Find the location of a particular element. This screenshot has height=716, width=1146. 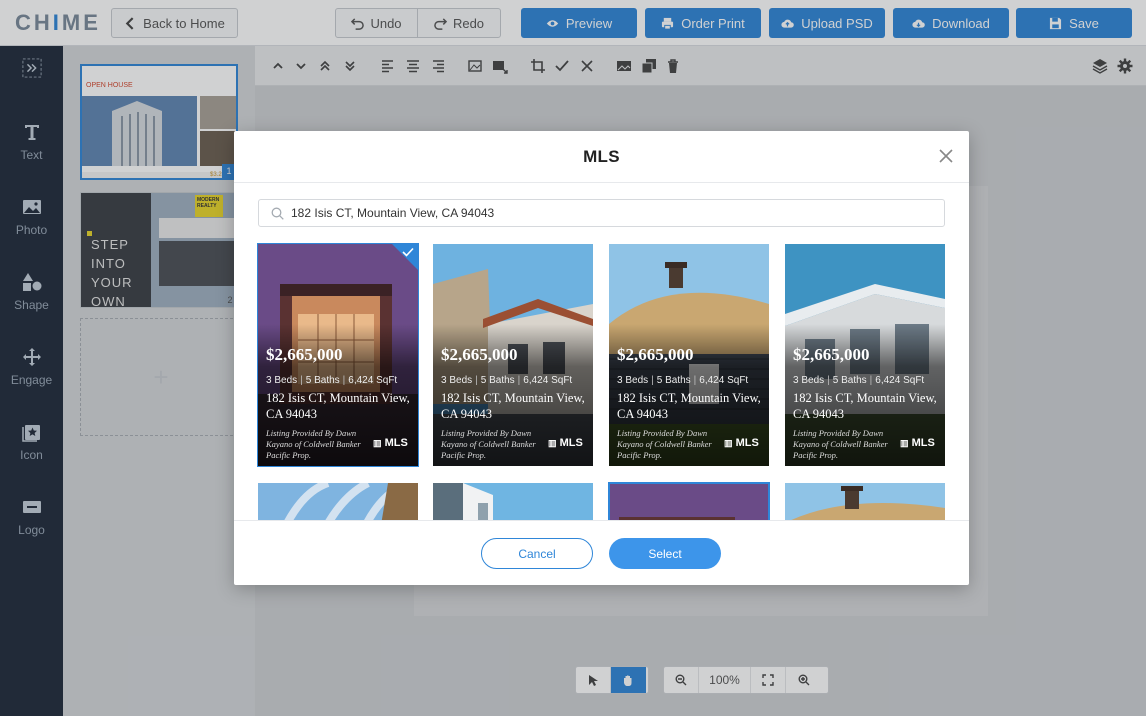

close-icon is located at coordinates (946, 156).